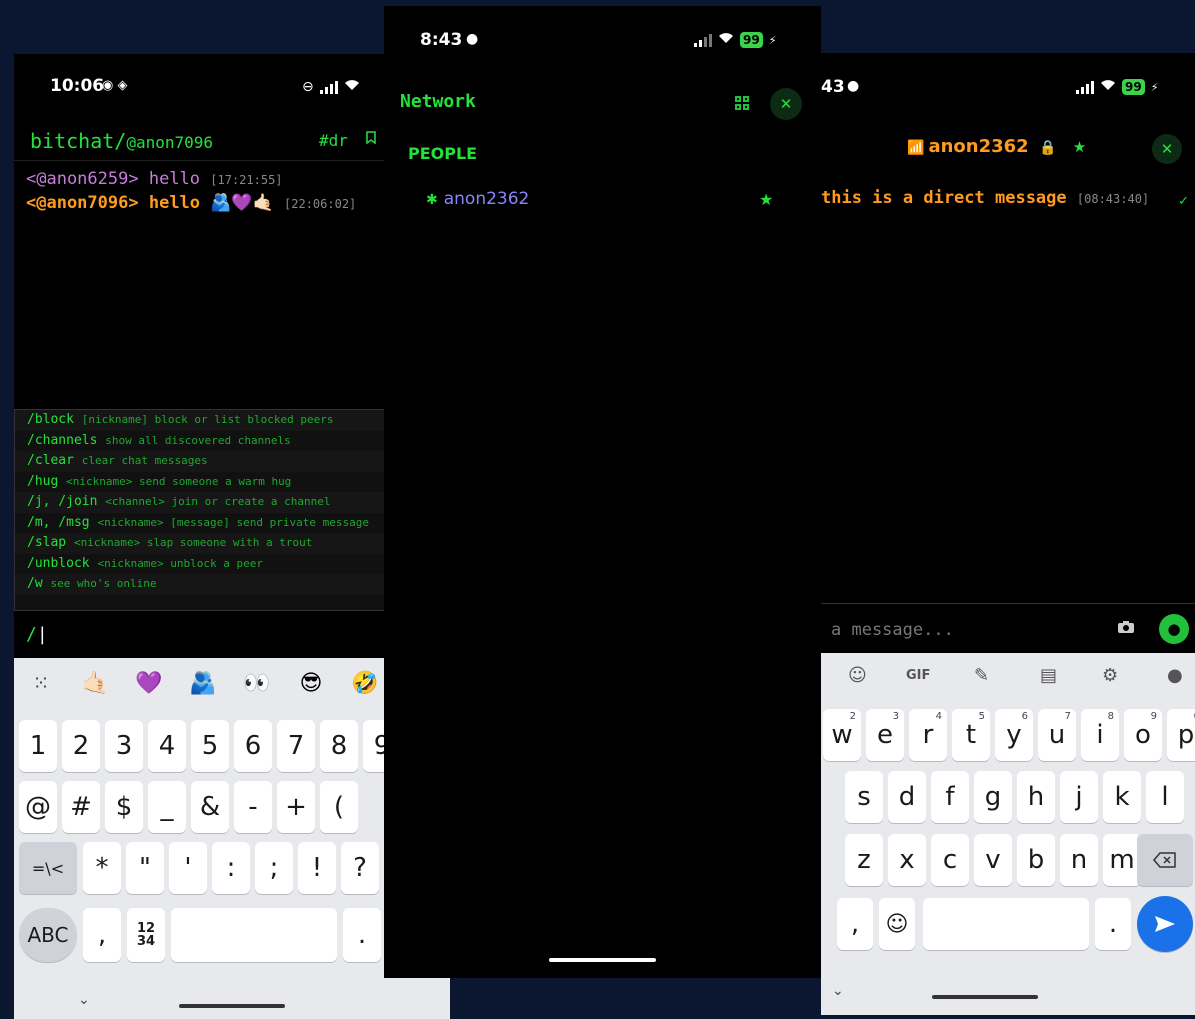  I want to click on number-key: 7, so click(296, 746).